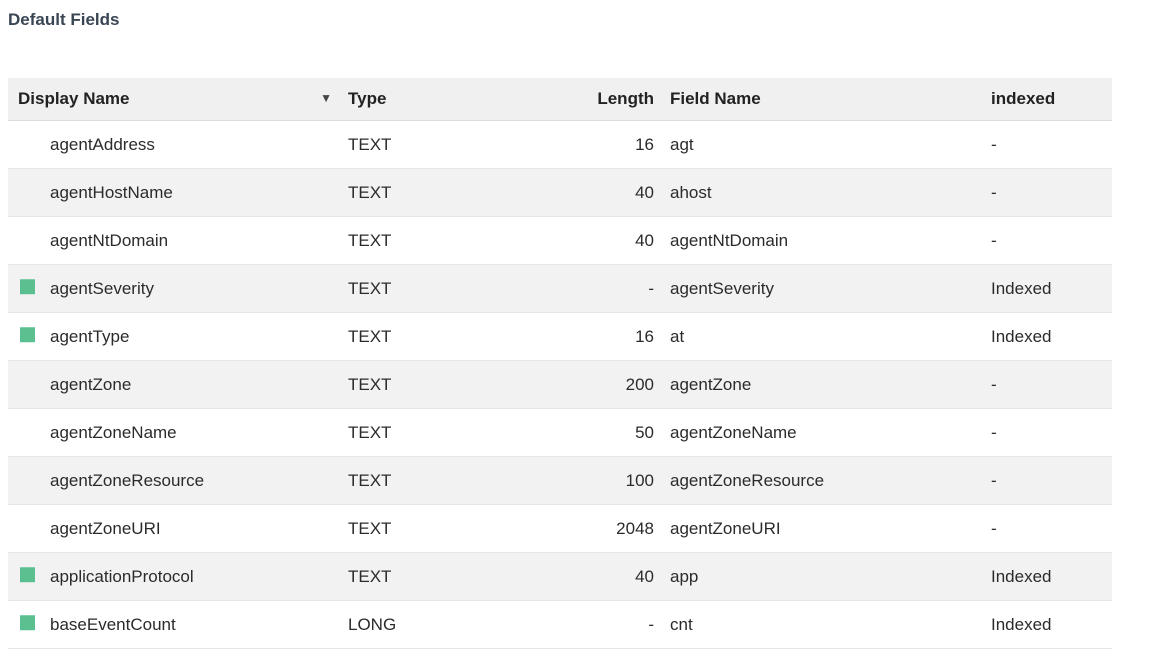  What do you see at coordinates (173, 99) in the screenshot?
I see `column-header-display-name: Display Name ▼` at bounding box center [173, 99].